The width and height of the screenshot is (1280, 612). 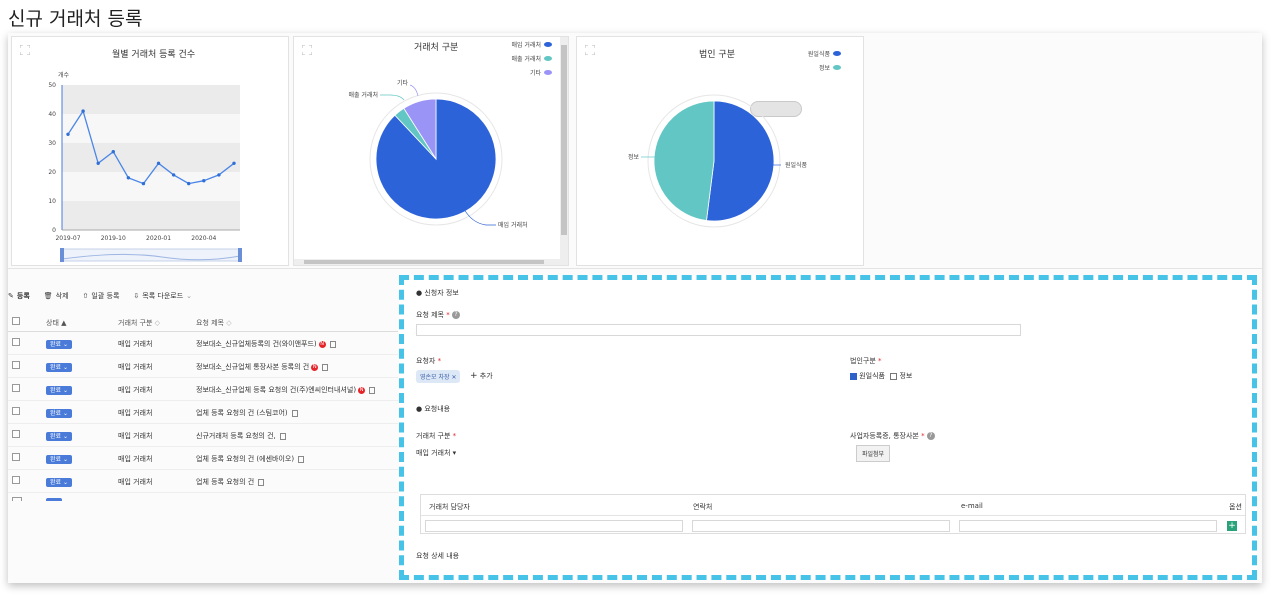 What do you see at coordinates (276, 390) in the screenshot?
I see `title-label: 정보대소_신규업체 등록 요청의 건(주)엔씨인터내셔널)` at bounding box center [276, 390].